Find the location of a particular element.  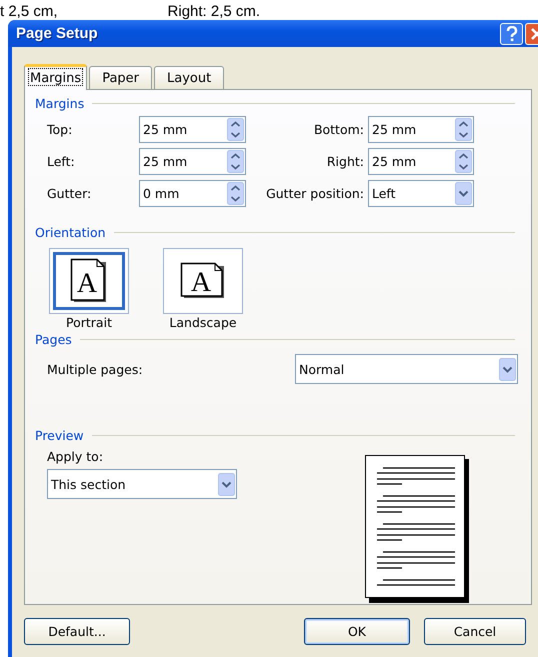

tab: Paper is located at coordinates (120, 77).